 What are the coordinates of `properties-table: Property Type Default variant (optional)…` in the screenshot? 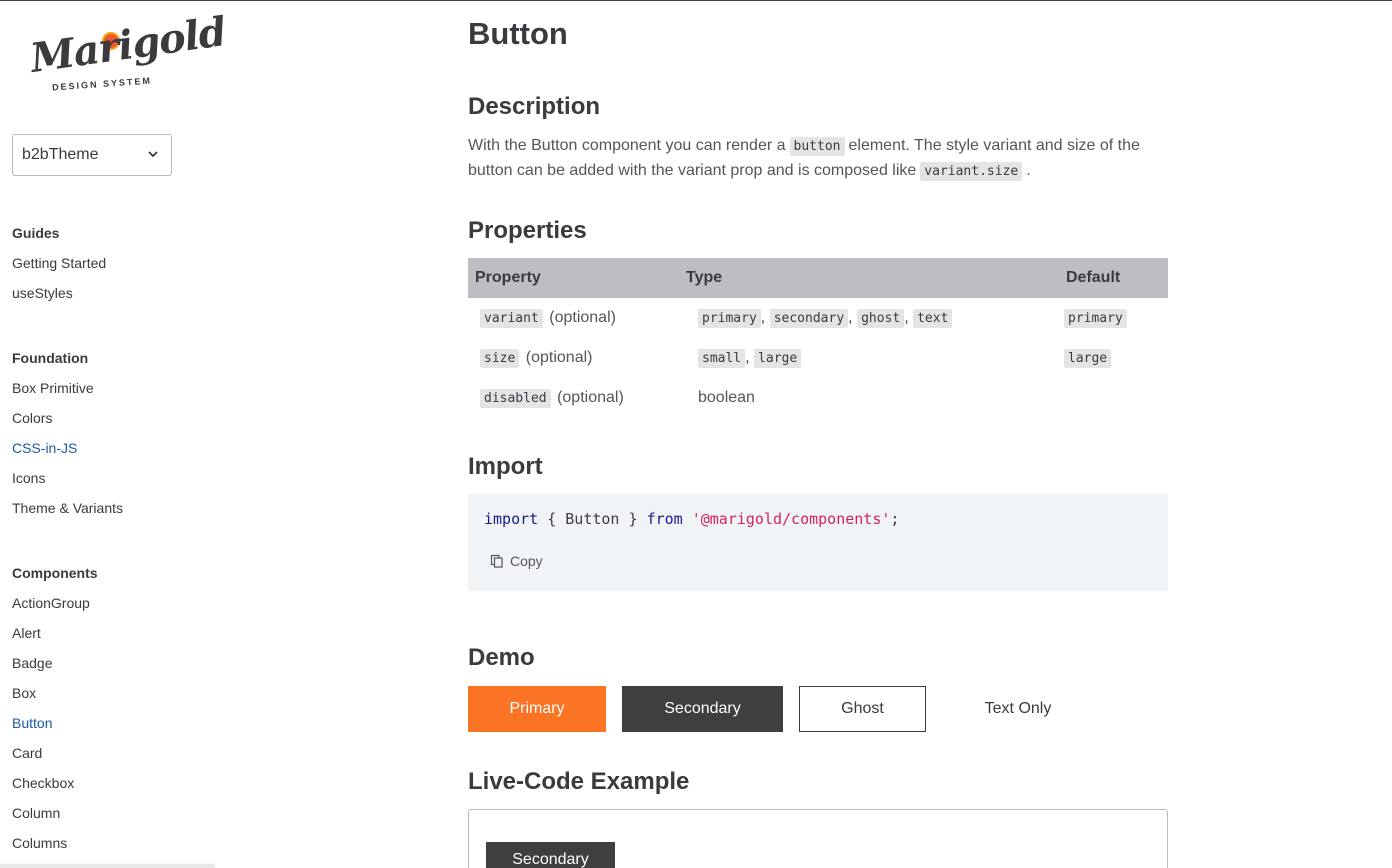 It's located at (818, 338).